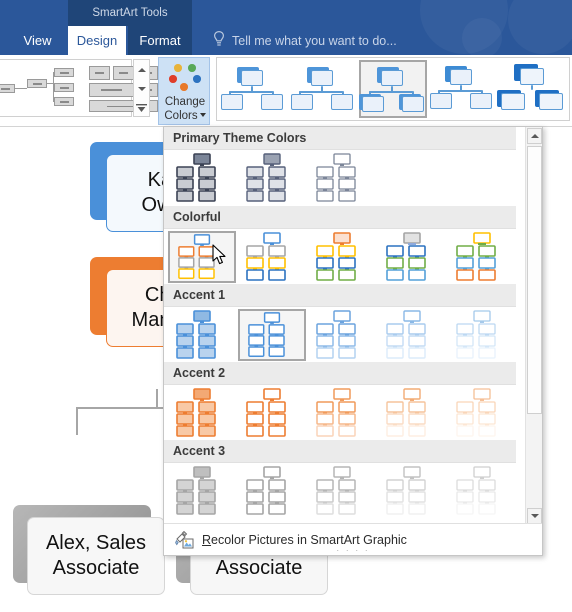 The width and height of the screenshot is (572, 612). What do you see at coordinates (340, 138) in the screenshot?
I see `section-header-primary-theme-colors: Primary Theme Colors` at bounding box center [340, 138].